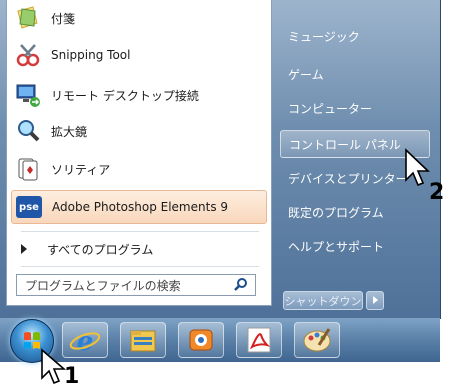  Describe the element at coordinates (139, 169) in the screenshot. I see `program-solitaire: ソリティア` at that location.